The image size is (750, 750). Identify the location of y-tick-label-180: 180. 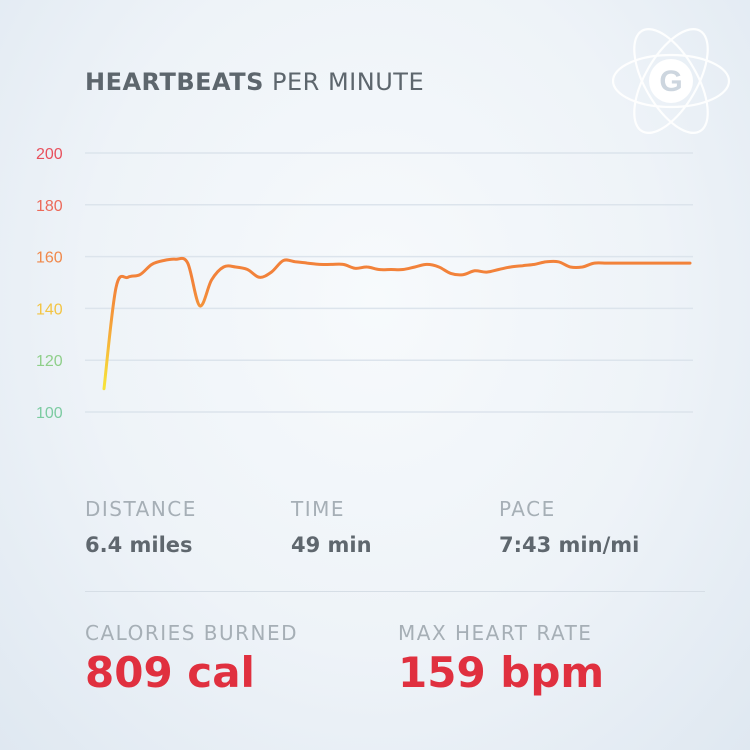
(49, 206).